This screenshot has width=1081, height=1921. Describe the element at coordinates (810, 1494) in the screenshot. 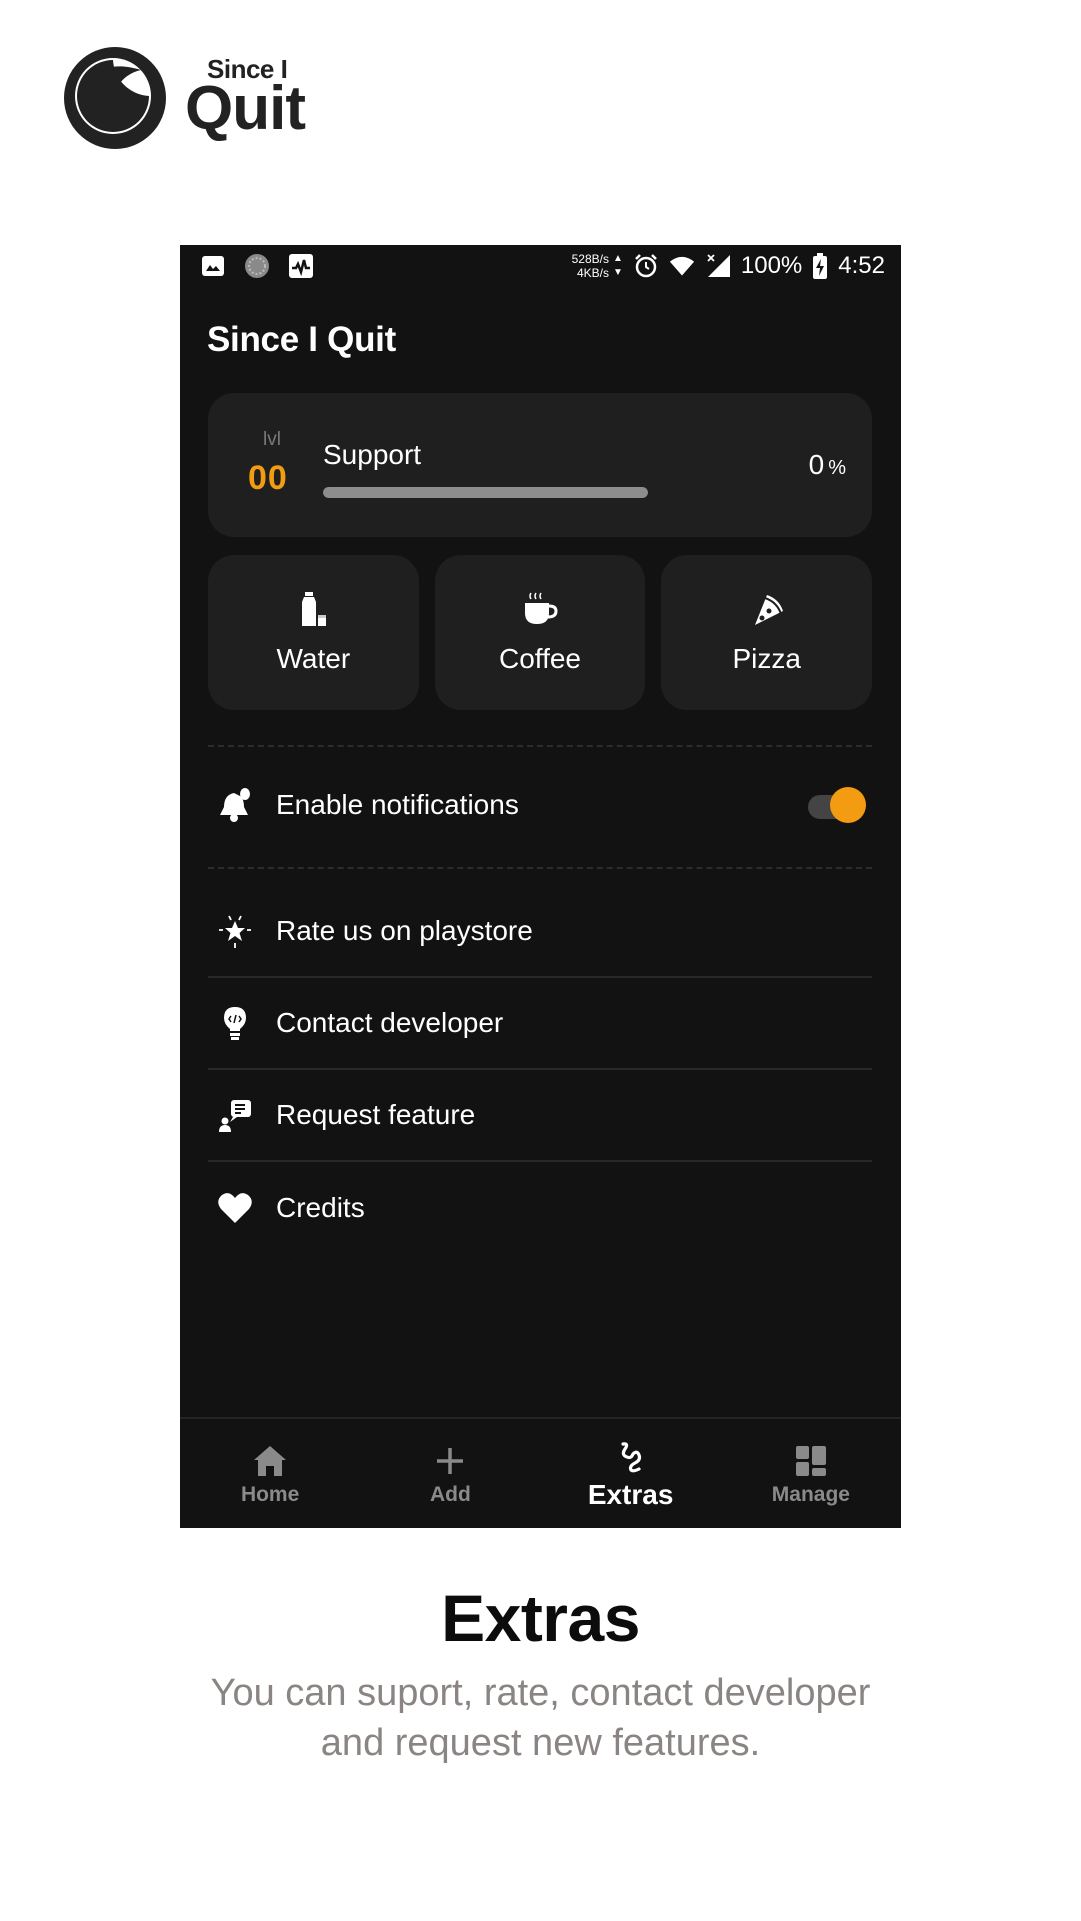

I see `nav-manage-label: Manage` at that location.